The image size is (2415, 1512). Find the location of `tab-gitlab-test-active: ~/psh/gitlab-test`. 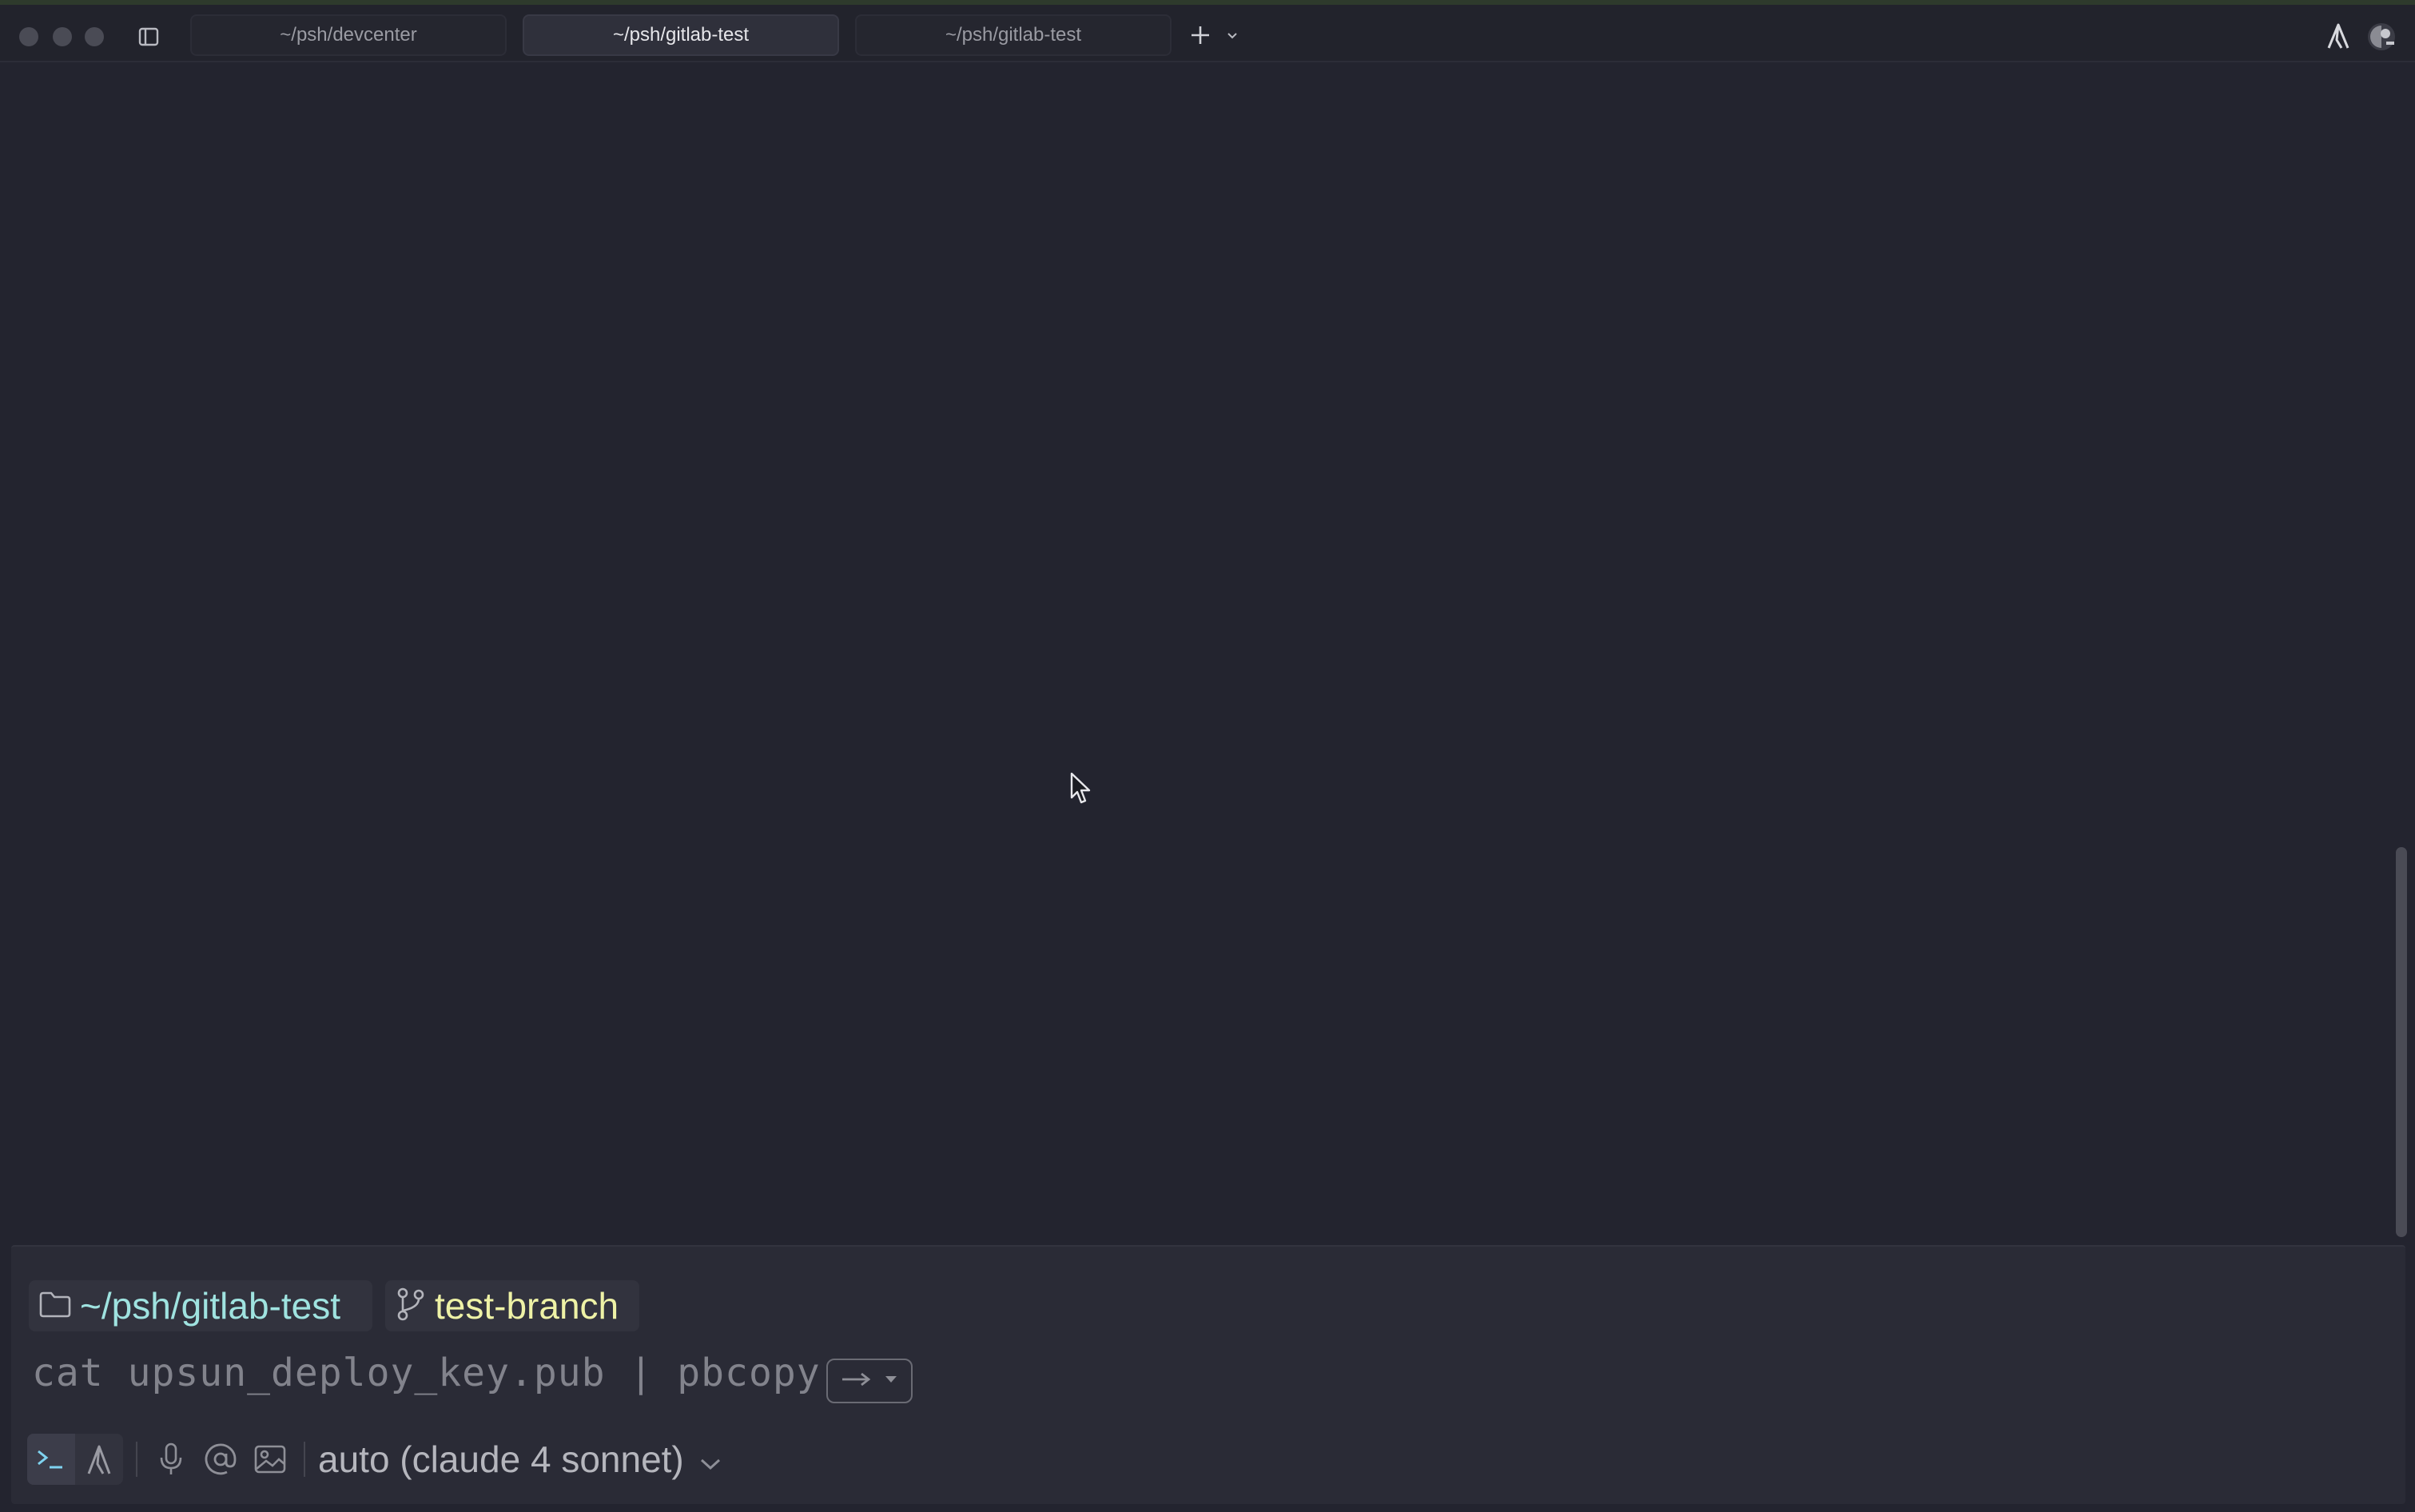

tab-gitlab-test-active: ~/psh/gitlab-test is located at coordinates (681, 35).